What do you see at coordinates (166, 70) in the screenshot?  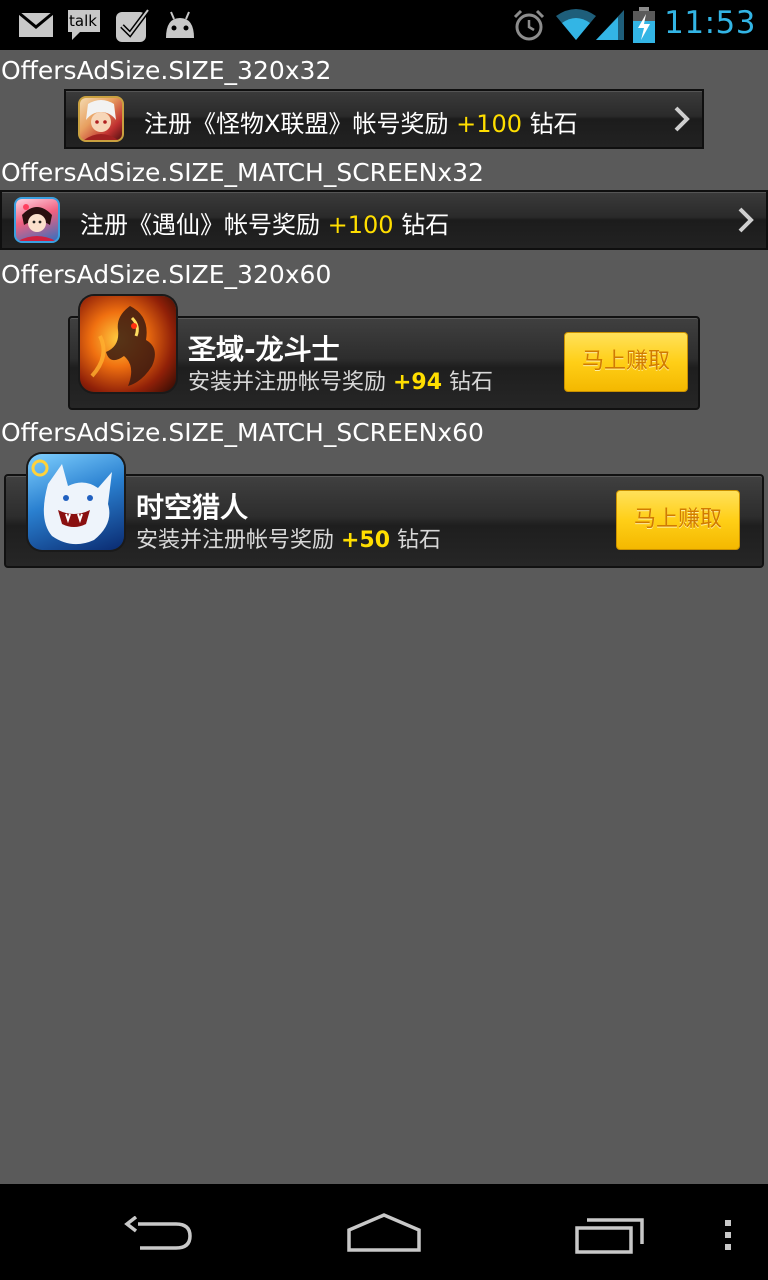 I see `section-label: OffersAdSize.SIZE_320x32` at bounding box center [166, 70].